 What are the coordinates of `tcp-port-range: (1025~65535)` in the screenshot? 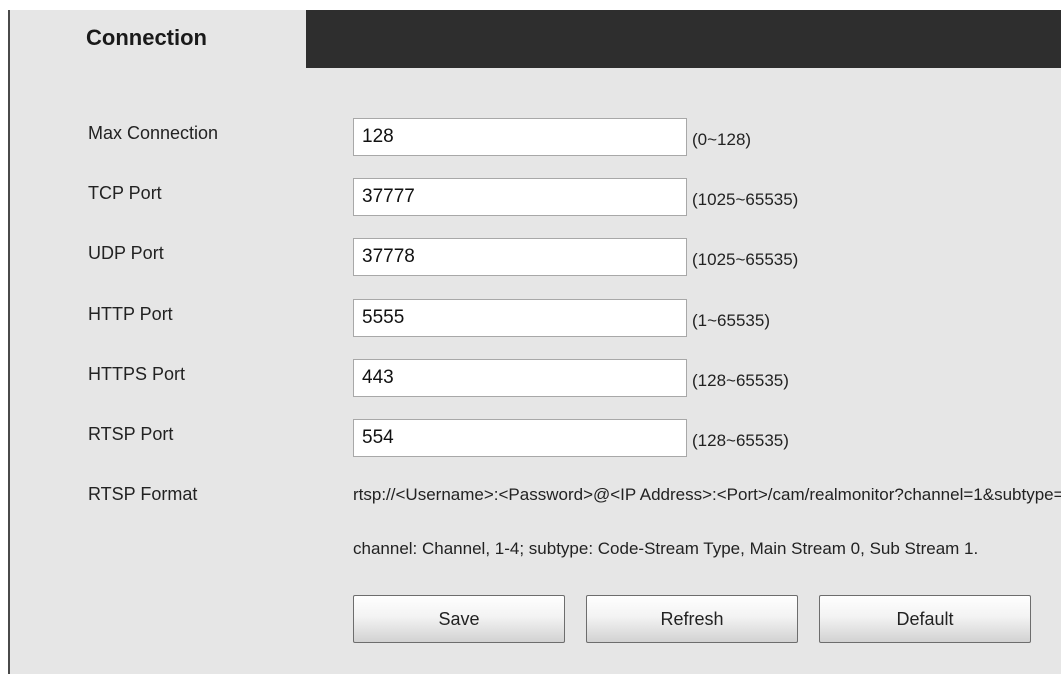 It's located at (745, 199).